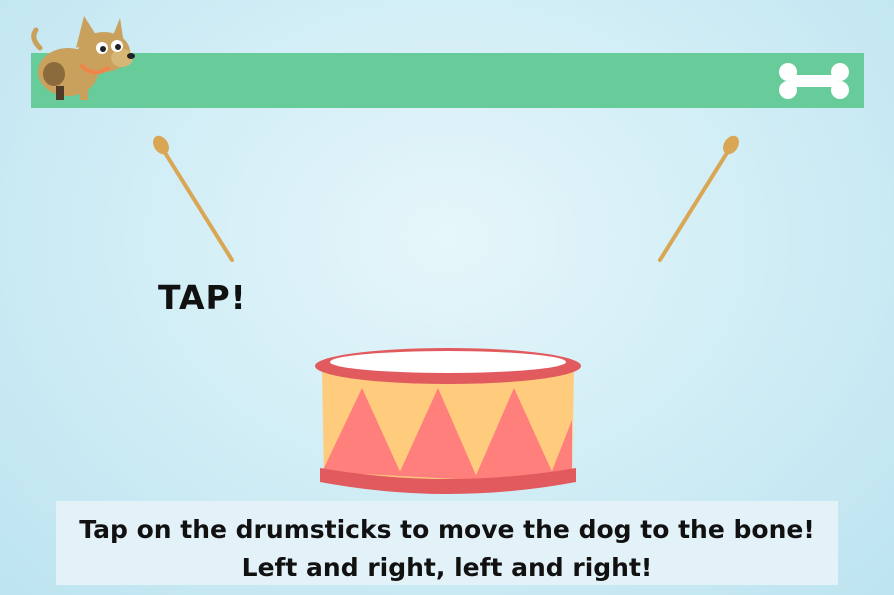 This screenshot has width=894, height=595. Describe the element at coordinates (447, 80) in the screenshot. I see `progress-track` at that location.